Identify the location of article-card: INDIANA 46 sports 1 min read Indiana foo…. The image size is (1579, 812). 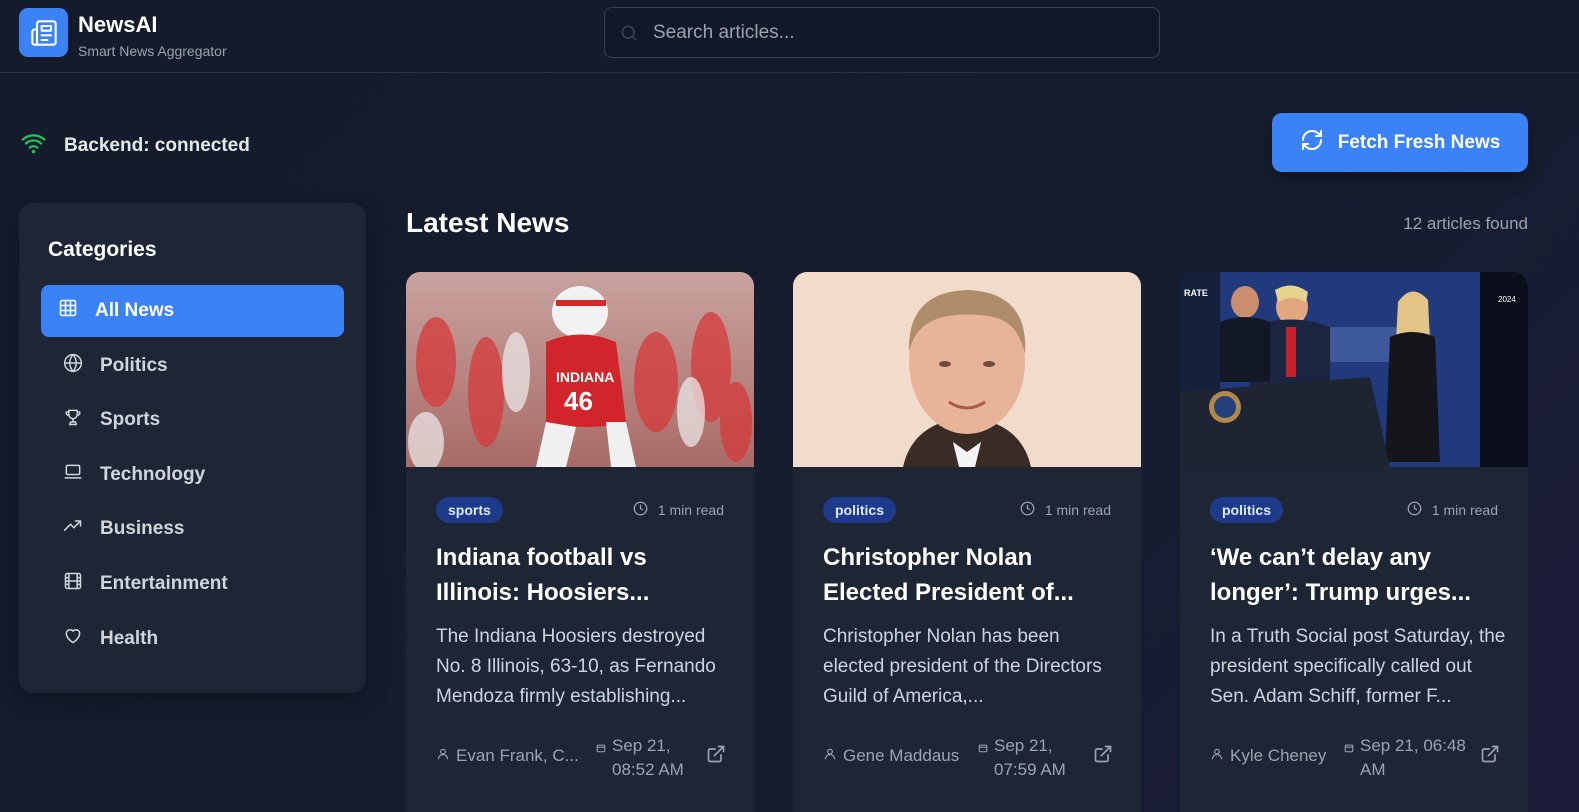
(580, 542).